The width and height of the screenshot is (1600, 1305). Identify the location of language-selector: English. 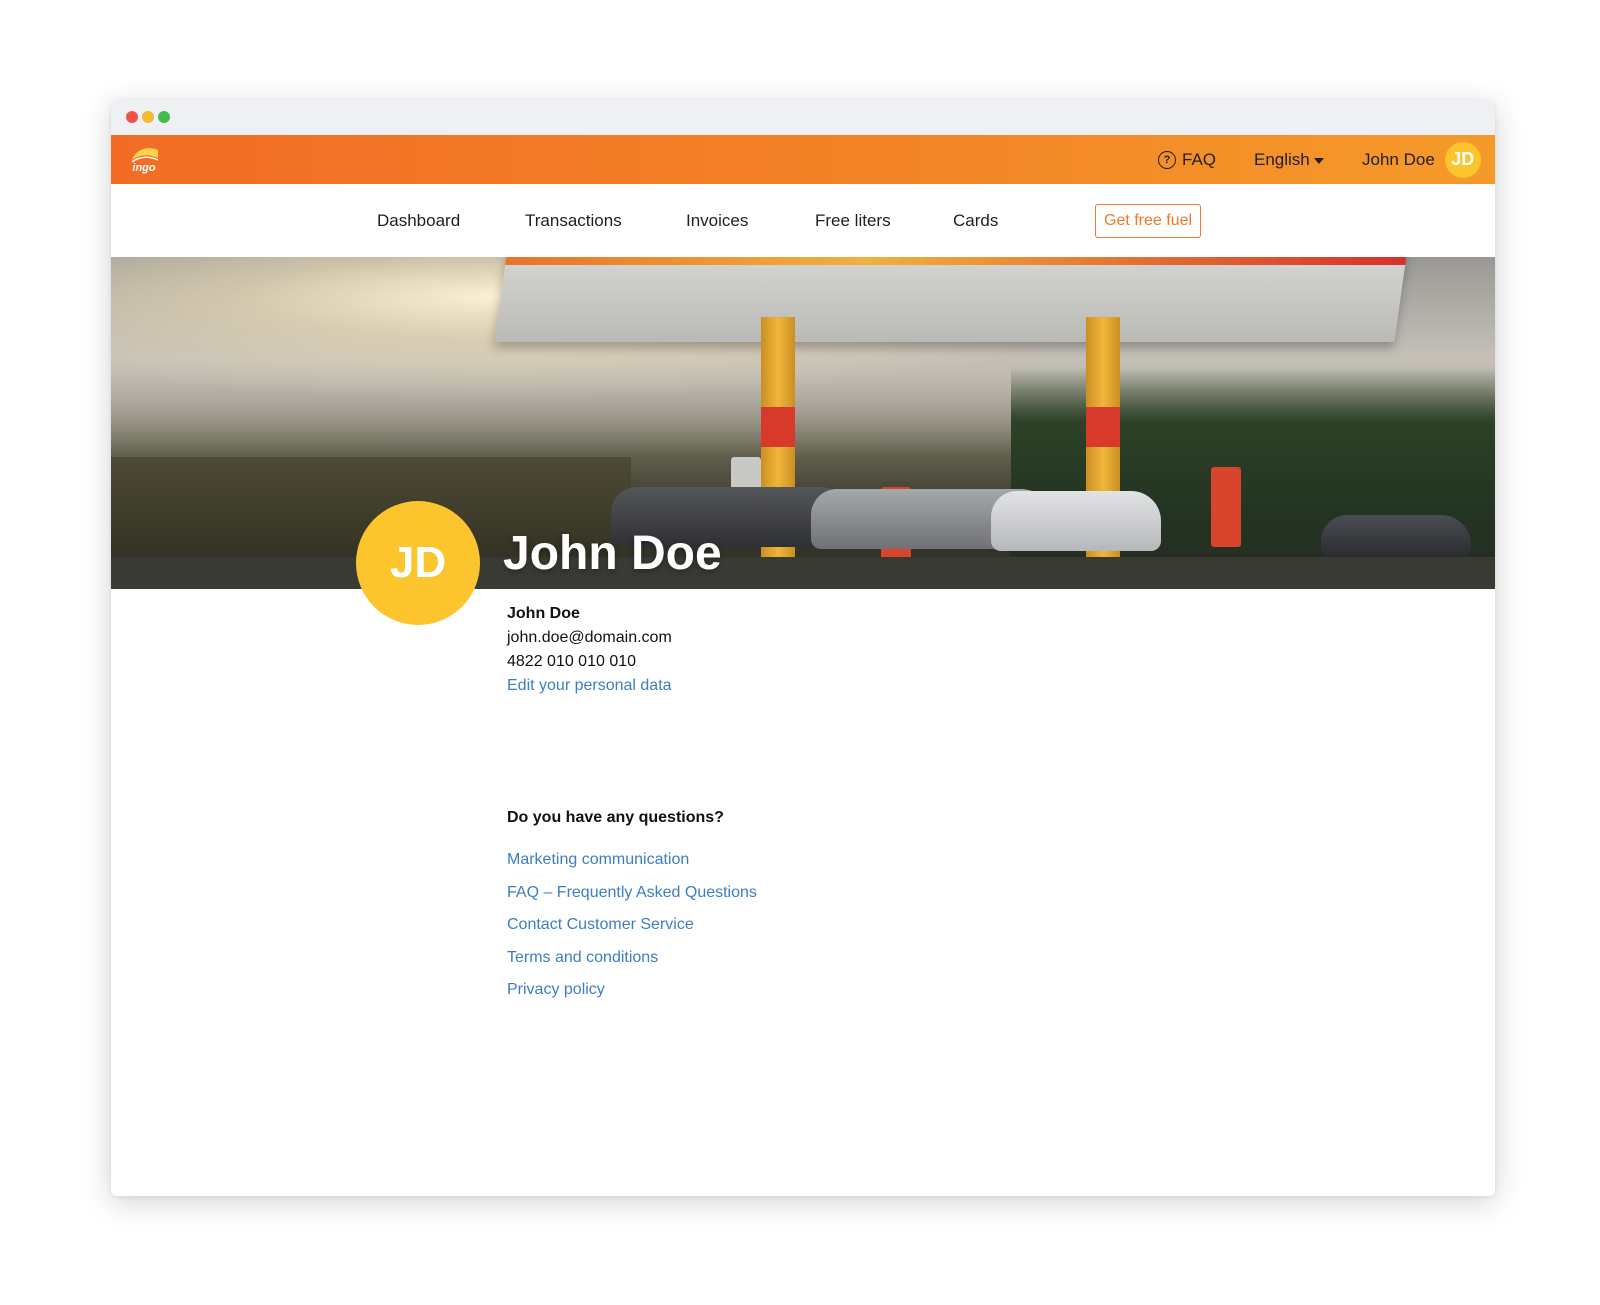
(1289, 159).